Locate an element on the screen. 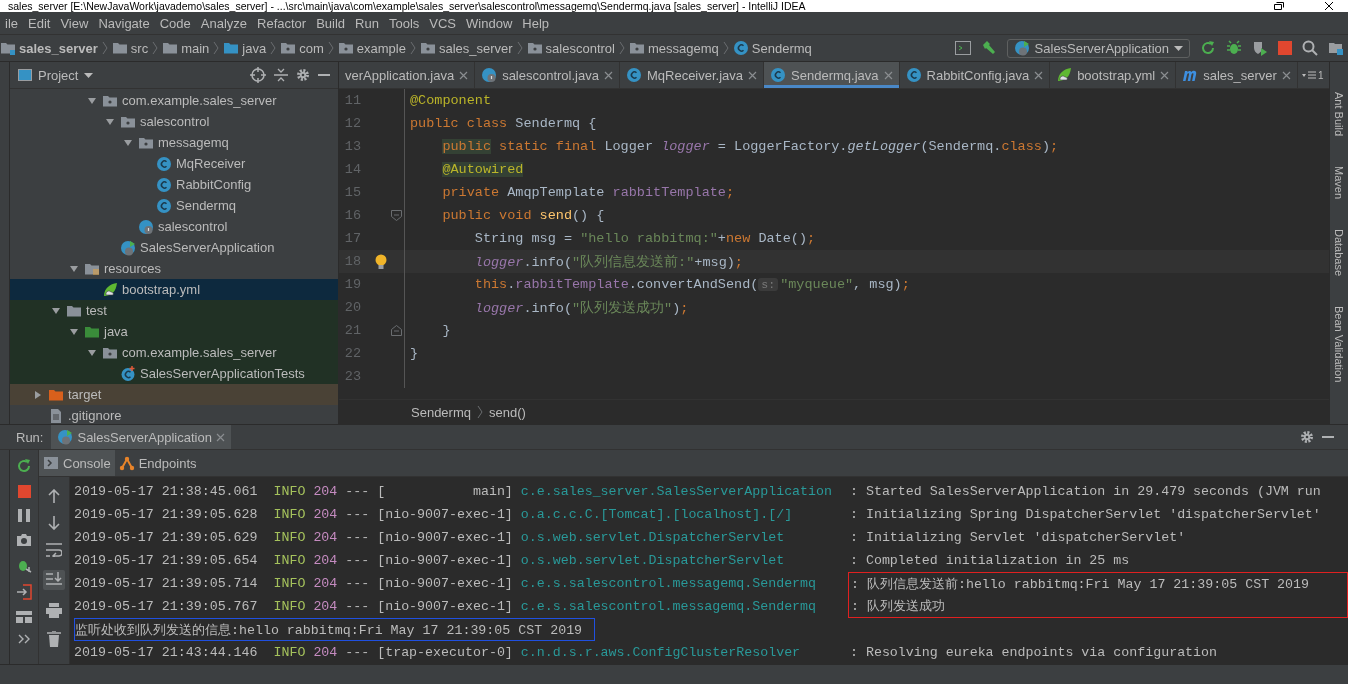 The width and height of the screenshot is (1348, 684). tab-overflow-button: 1 is located at coordinates (1312, 75).